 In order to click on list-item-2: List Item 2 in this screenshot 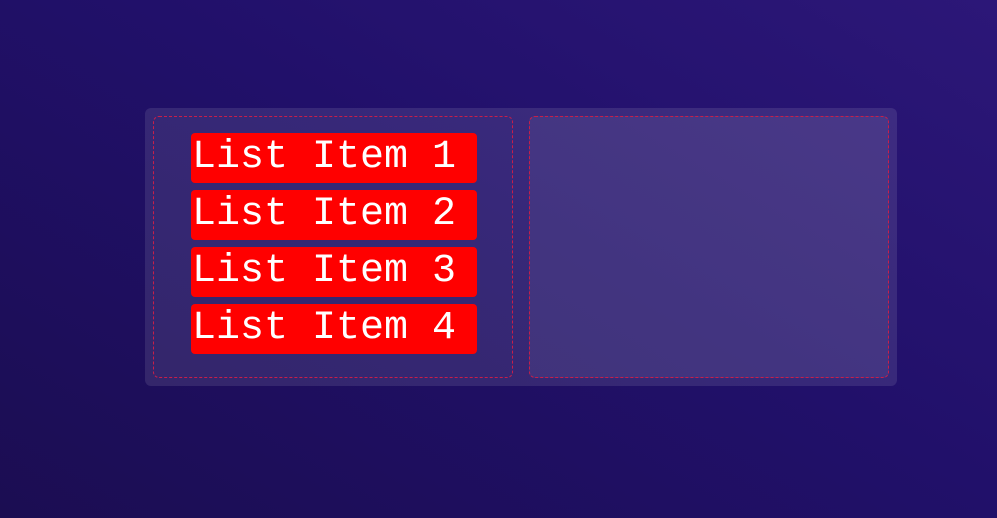, I will do `click(334, 215)`.